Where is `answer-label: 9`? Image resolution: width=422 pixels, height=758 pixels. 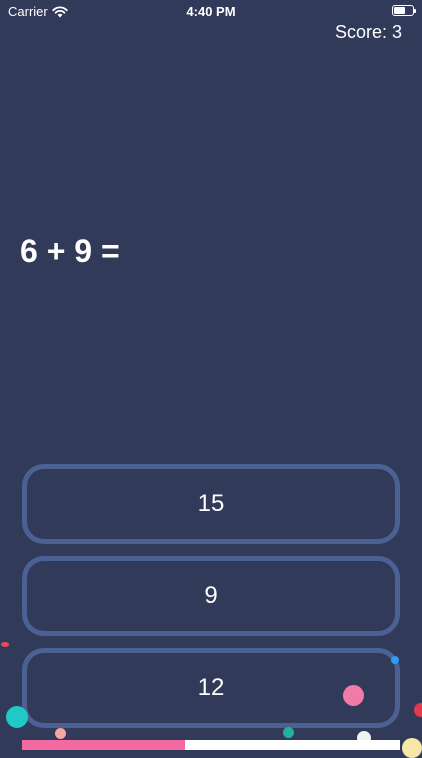 answer-label: 9 is located at coordinates (211, 595).